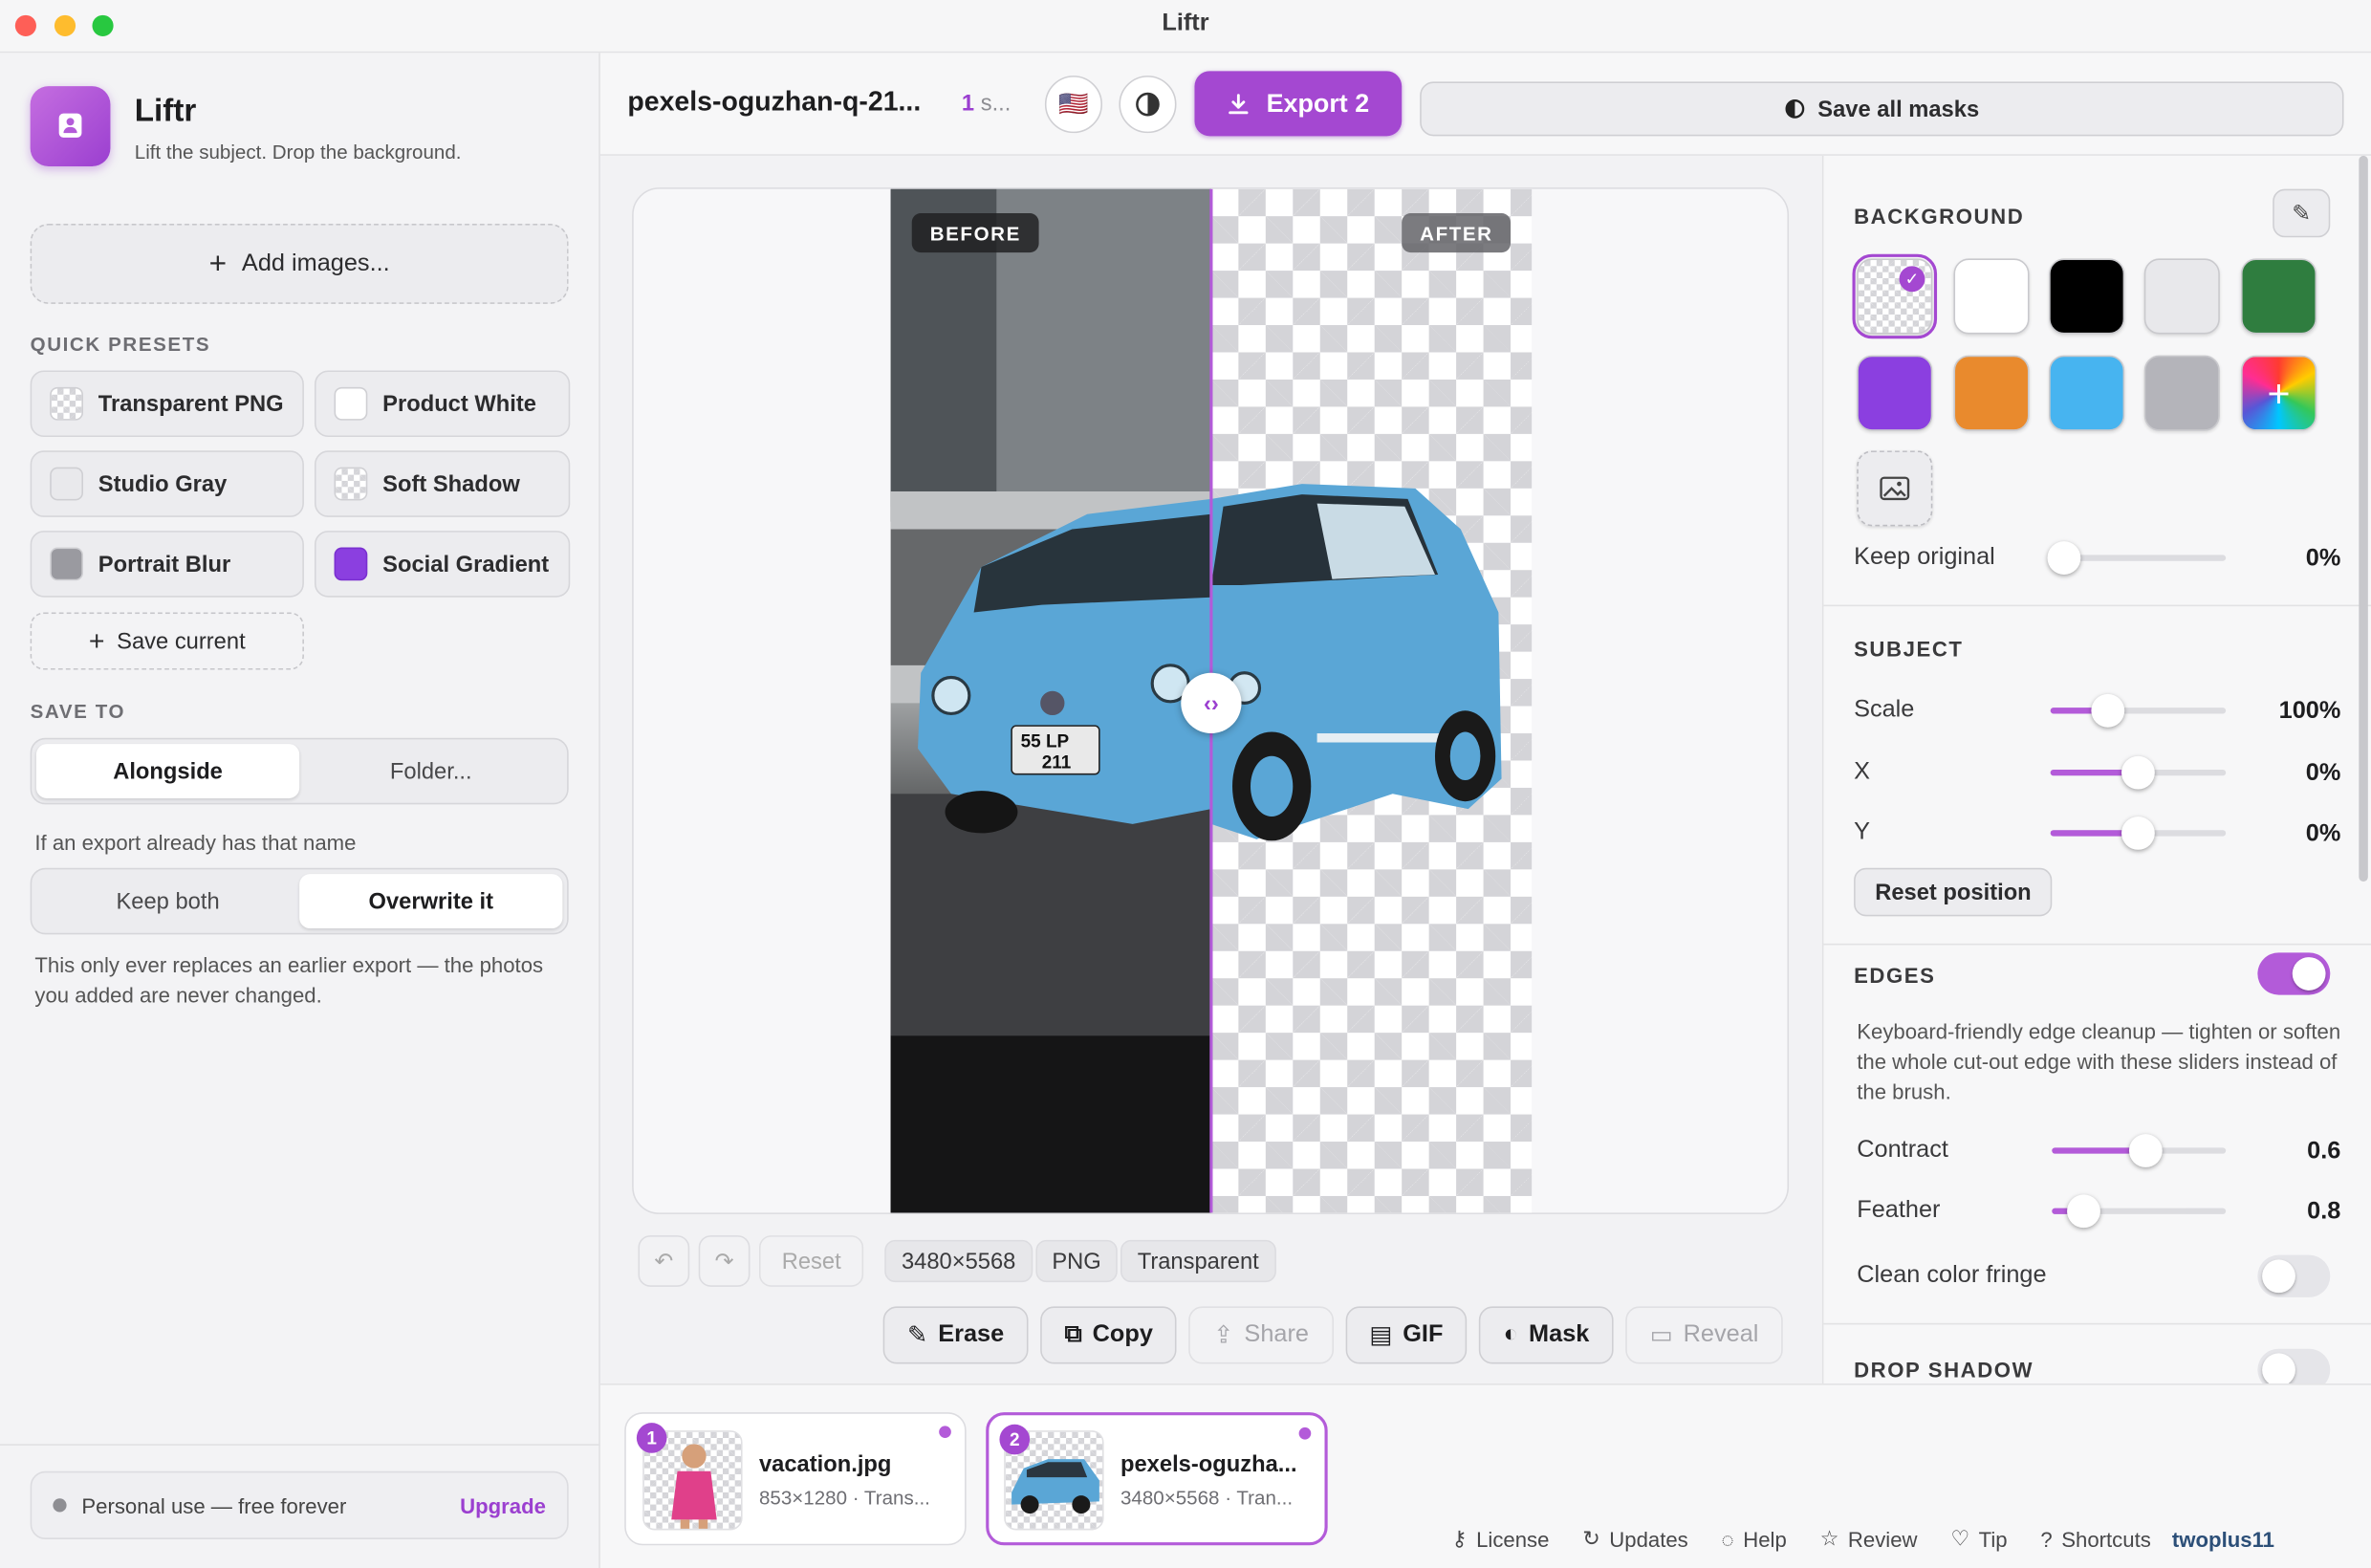 The height and width of the screenshot is (1568, 2371). Describe the element at coordinates (2302, 213) in the screenshot. I see `edit-background-button: ✎` at that location.